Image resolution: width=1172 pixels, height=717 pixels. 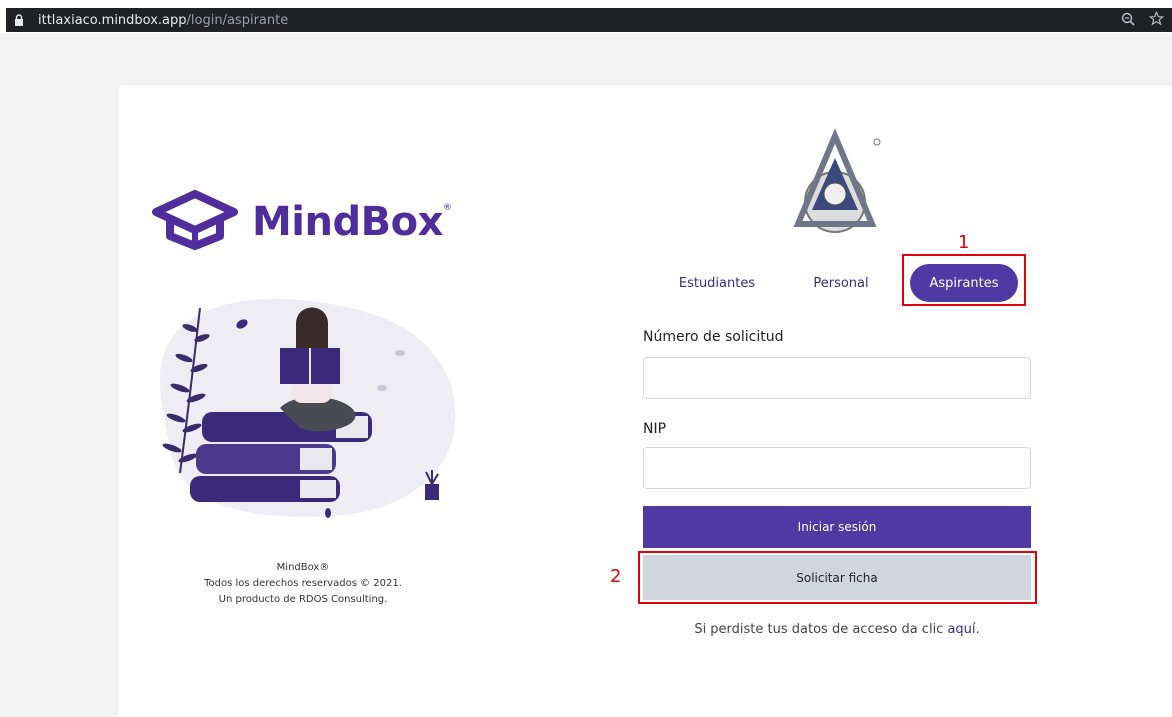 What do you see at coordinates (835, 187) in the screenshot?
I see `institution-crest` at bounding box center [835, 187].